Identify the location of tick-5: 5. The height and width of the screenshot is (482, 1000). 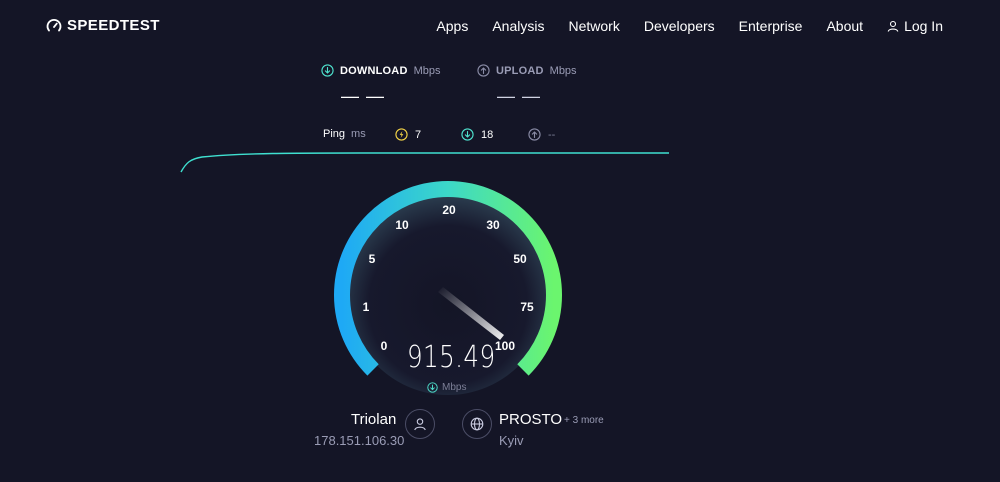
(372, 259).